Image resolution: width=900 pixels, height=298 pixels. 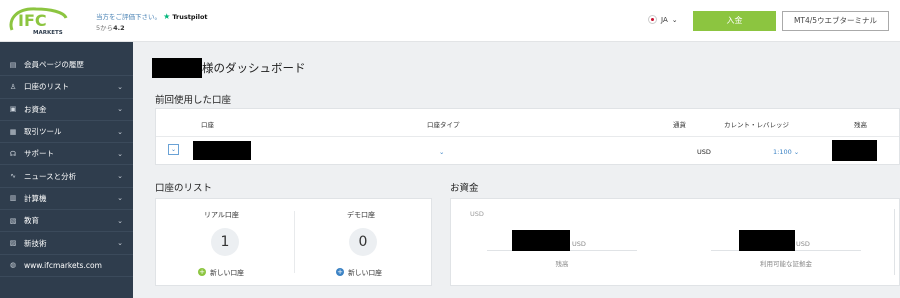 What do you see at coordinates (63, 265) in the screenshot?
I see `sidebar-item-label: www.ifcmarkets.com` at bounding box center [63, 265].